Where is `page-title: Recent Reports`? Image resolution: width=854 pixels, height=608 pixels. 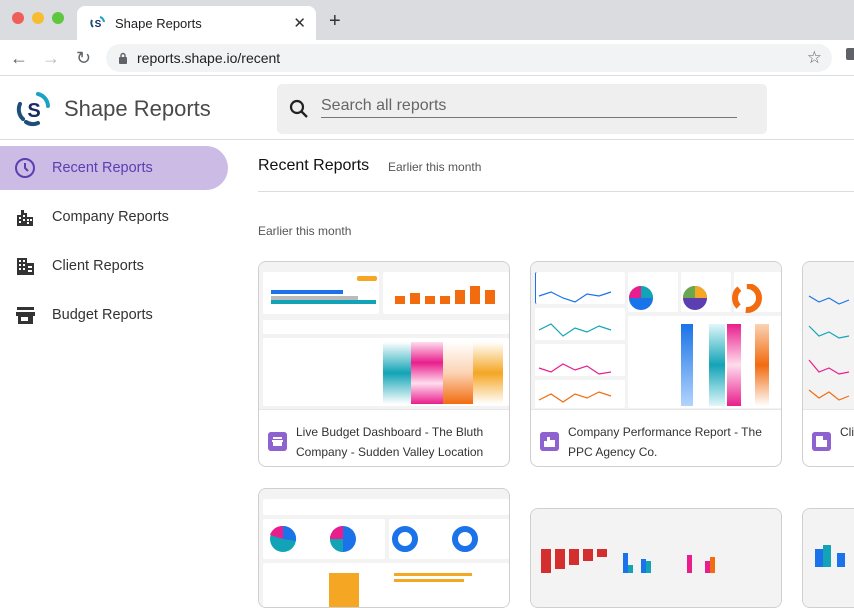 page-title: Recent Reports is located at coordinates (314, 165).